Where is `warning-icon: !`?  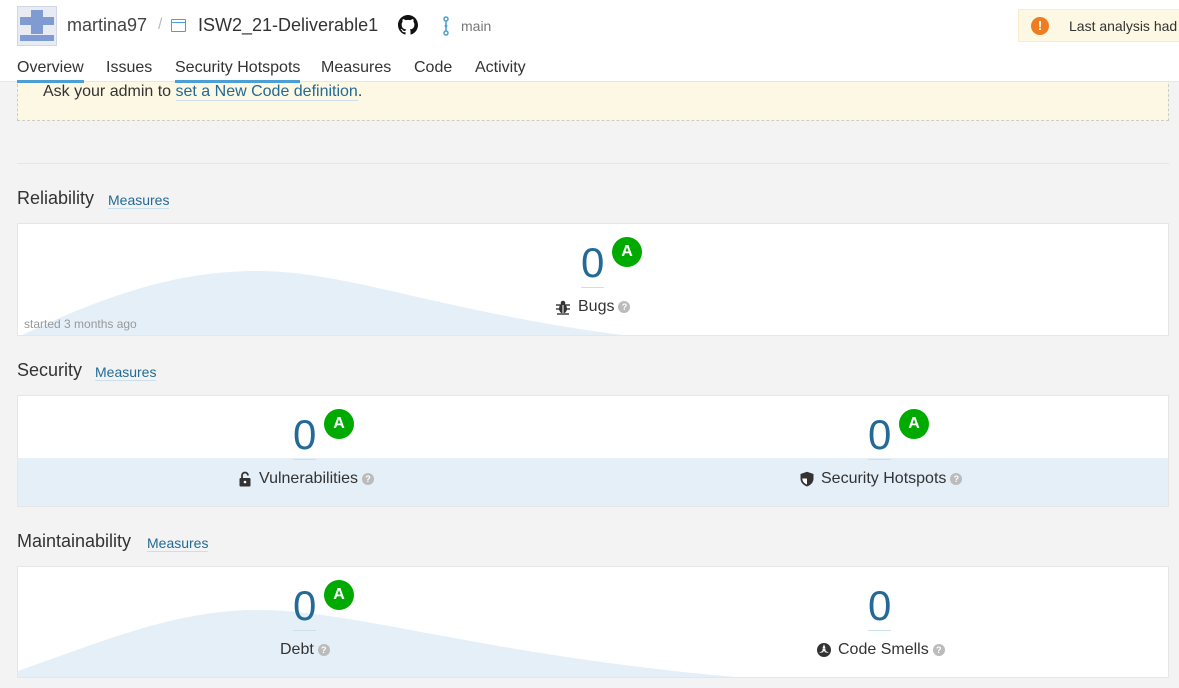
warning-icon: ! is located at coordinates (1040, 26).